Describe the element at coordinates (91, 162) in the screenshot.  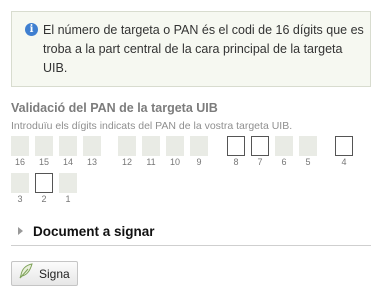
I see `pan-digit-position-label: 13` at that location.